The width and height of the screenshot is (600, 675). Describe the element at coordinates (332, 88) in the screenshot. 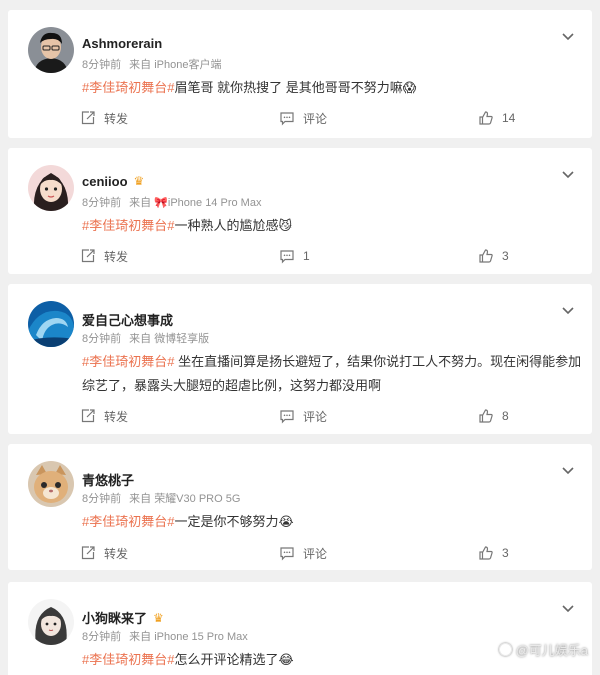

I see `post-text: #李佳琦初舞台#眉笔哥 就你热搜了 是其他哥哥不努力嘛😱` at that location.